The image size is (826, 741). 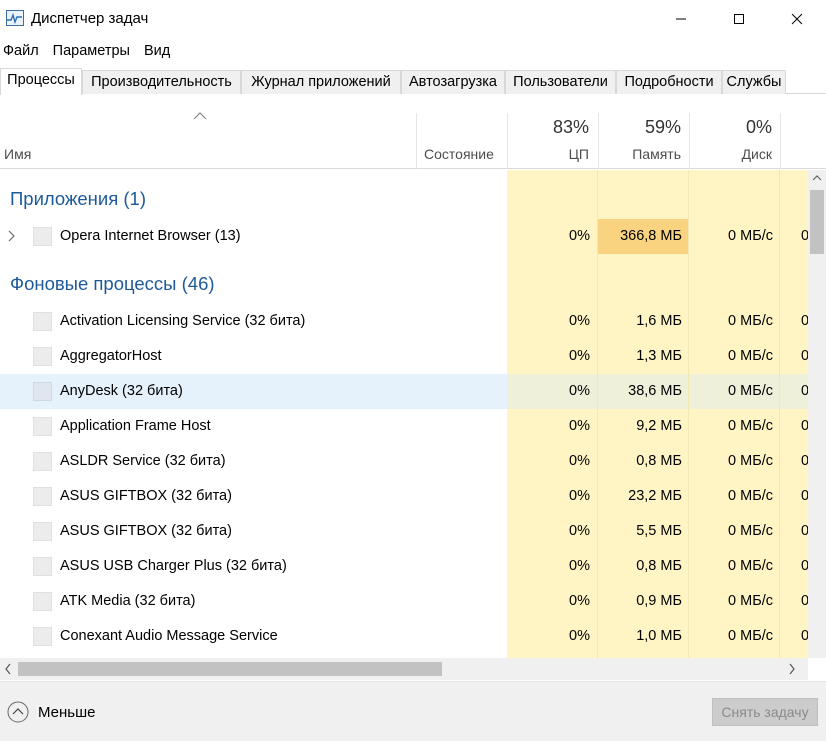 What do you see at coordinates (669, 82) in the screenshot?
I see `tab-details: Подробности` at bounding box center [669, 82].